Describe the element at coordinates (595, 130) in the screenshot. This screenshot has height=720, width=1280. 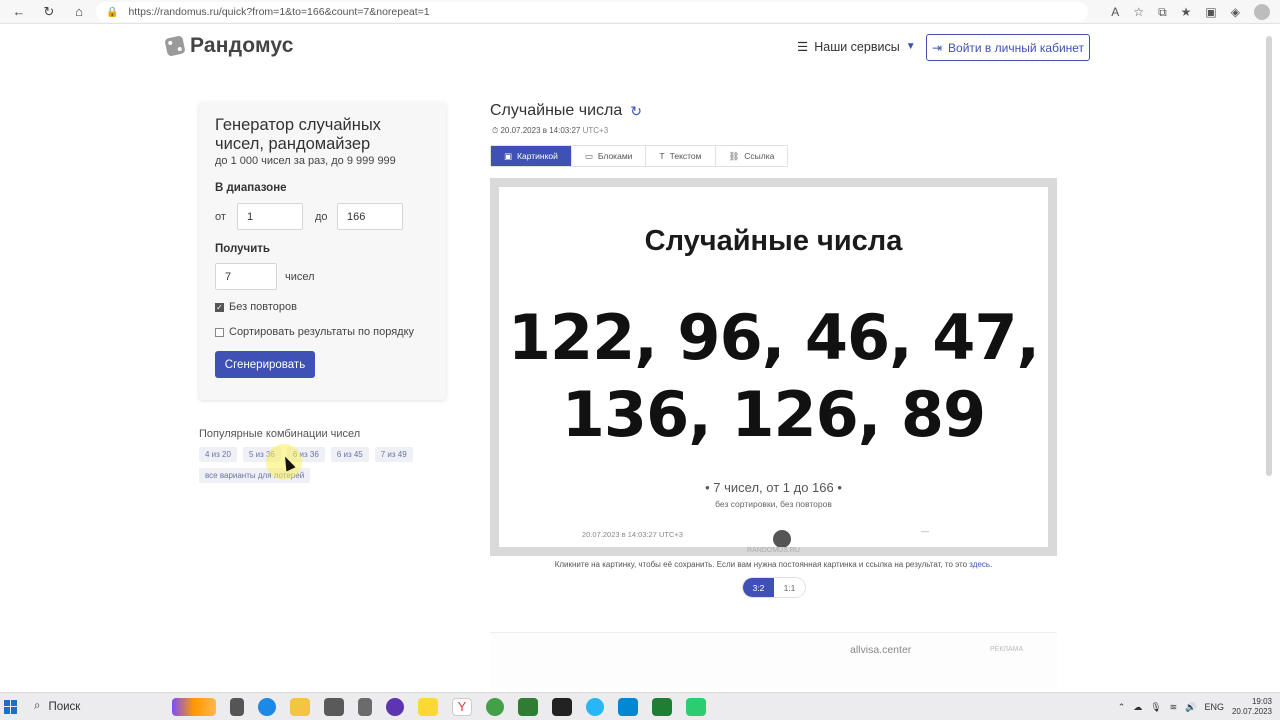
I see `result-timezone: UTC+3` at that location.